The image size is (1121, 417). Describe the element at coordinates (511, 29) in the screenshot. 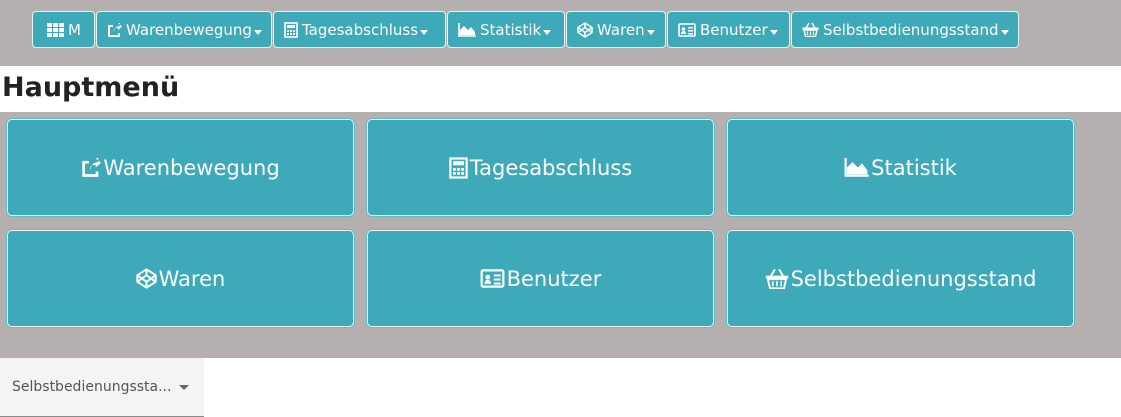

I see `nav-statistik-label: Statistik` at that location.